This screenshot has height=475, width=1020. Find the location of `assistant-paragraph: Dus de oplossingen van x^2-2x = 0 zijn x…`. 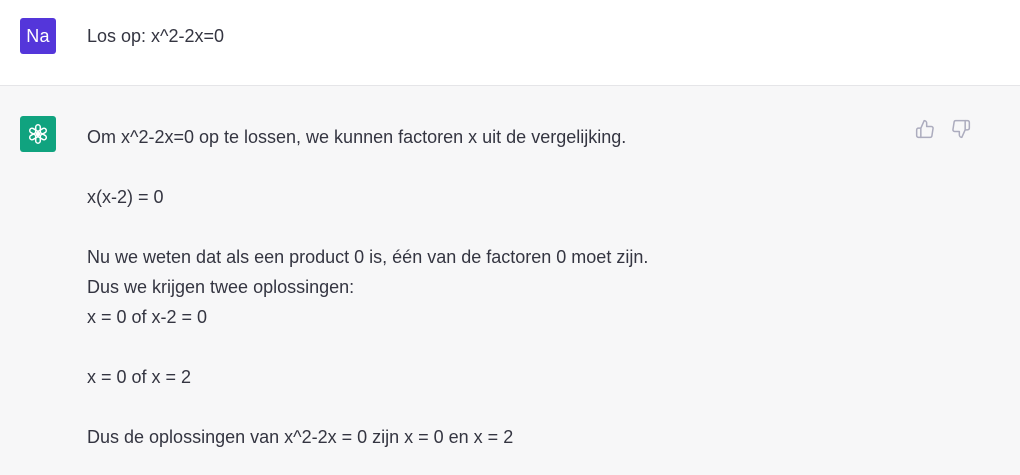

assistant-paragraph: Dus de oplossingen van x^2-2x = 0 zijn x… is located at coordinates (300, 437).